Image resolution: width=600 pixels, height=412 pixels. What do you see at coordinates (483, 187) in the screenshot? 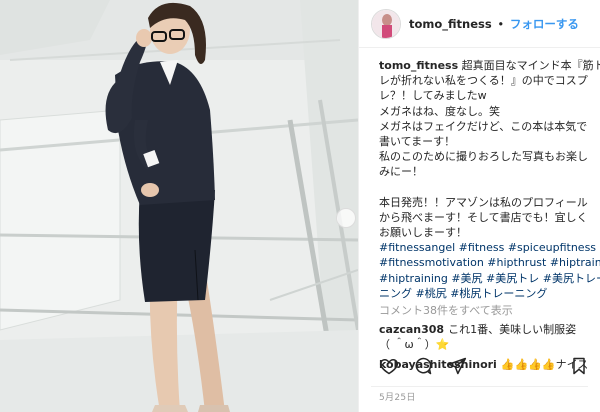
I see `caption-gap` at bounding box center [483, 187].